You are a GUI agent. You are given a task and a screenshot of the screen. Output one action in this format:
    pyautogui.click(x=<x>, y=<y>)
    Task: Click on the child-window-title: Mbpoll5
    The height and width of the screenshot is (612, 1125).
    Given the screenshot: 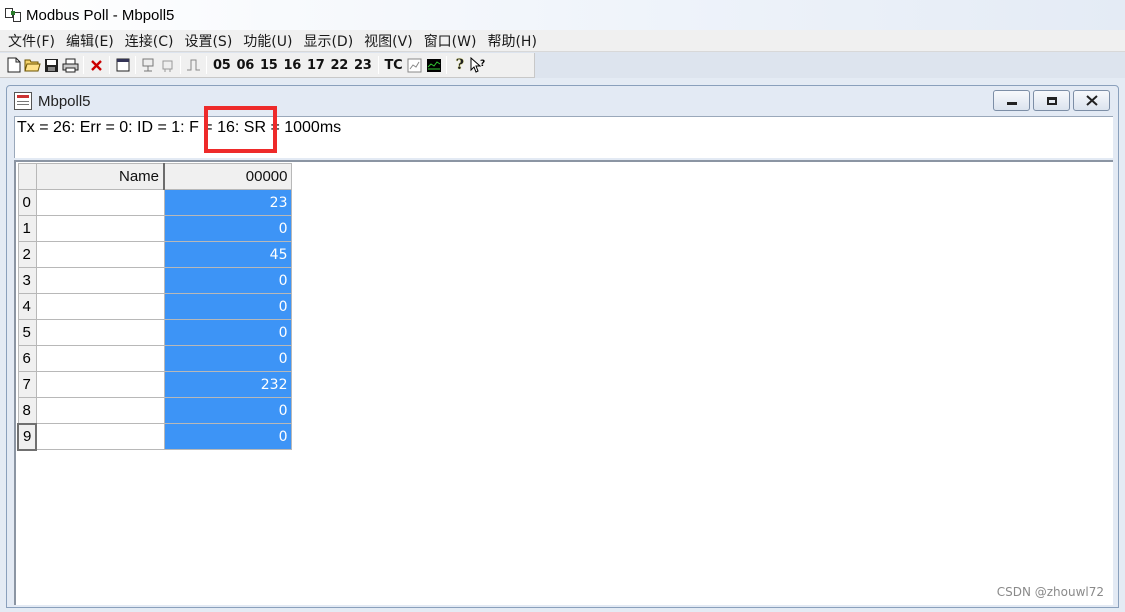 What is the action you would take?
    pyautogui.click(x=64, y=101)
    